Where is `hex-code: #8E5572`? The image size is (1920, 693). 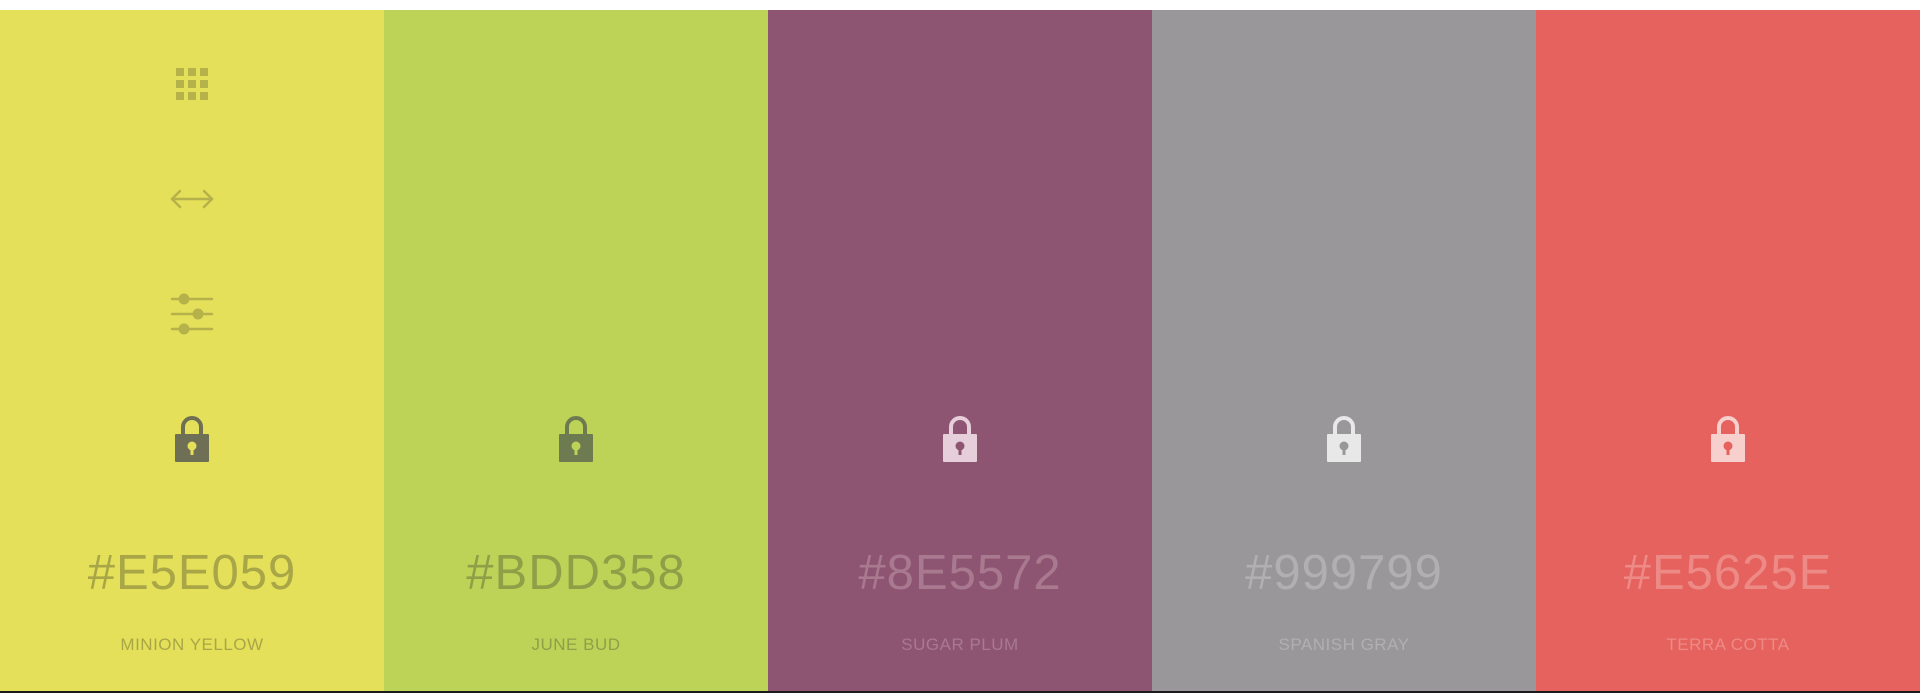
hex-code: #8E5572 is located at coordinates (960, 573).